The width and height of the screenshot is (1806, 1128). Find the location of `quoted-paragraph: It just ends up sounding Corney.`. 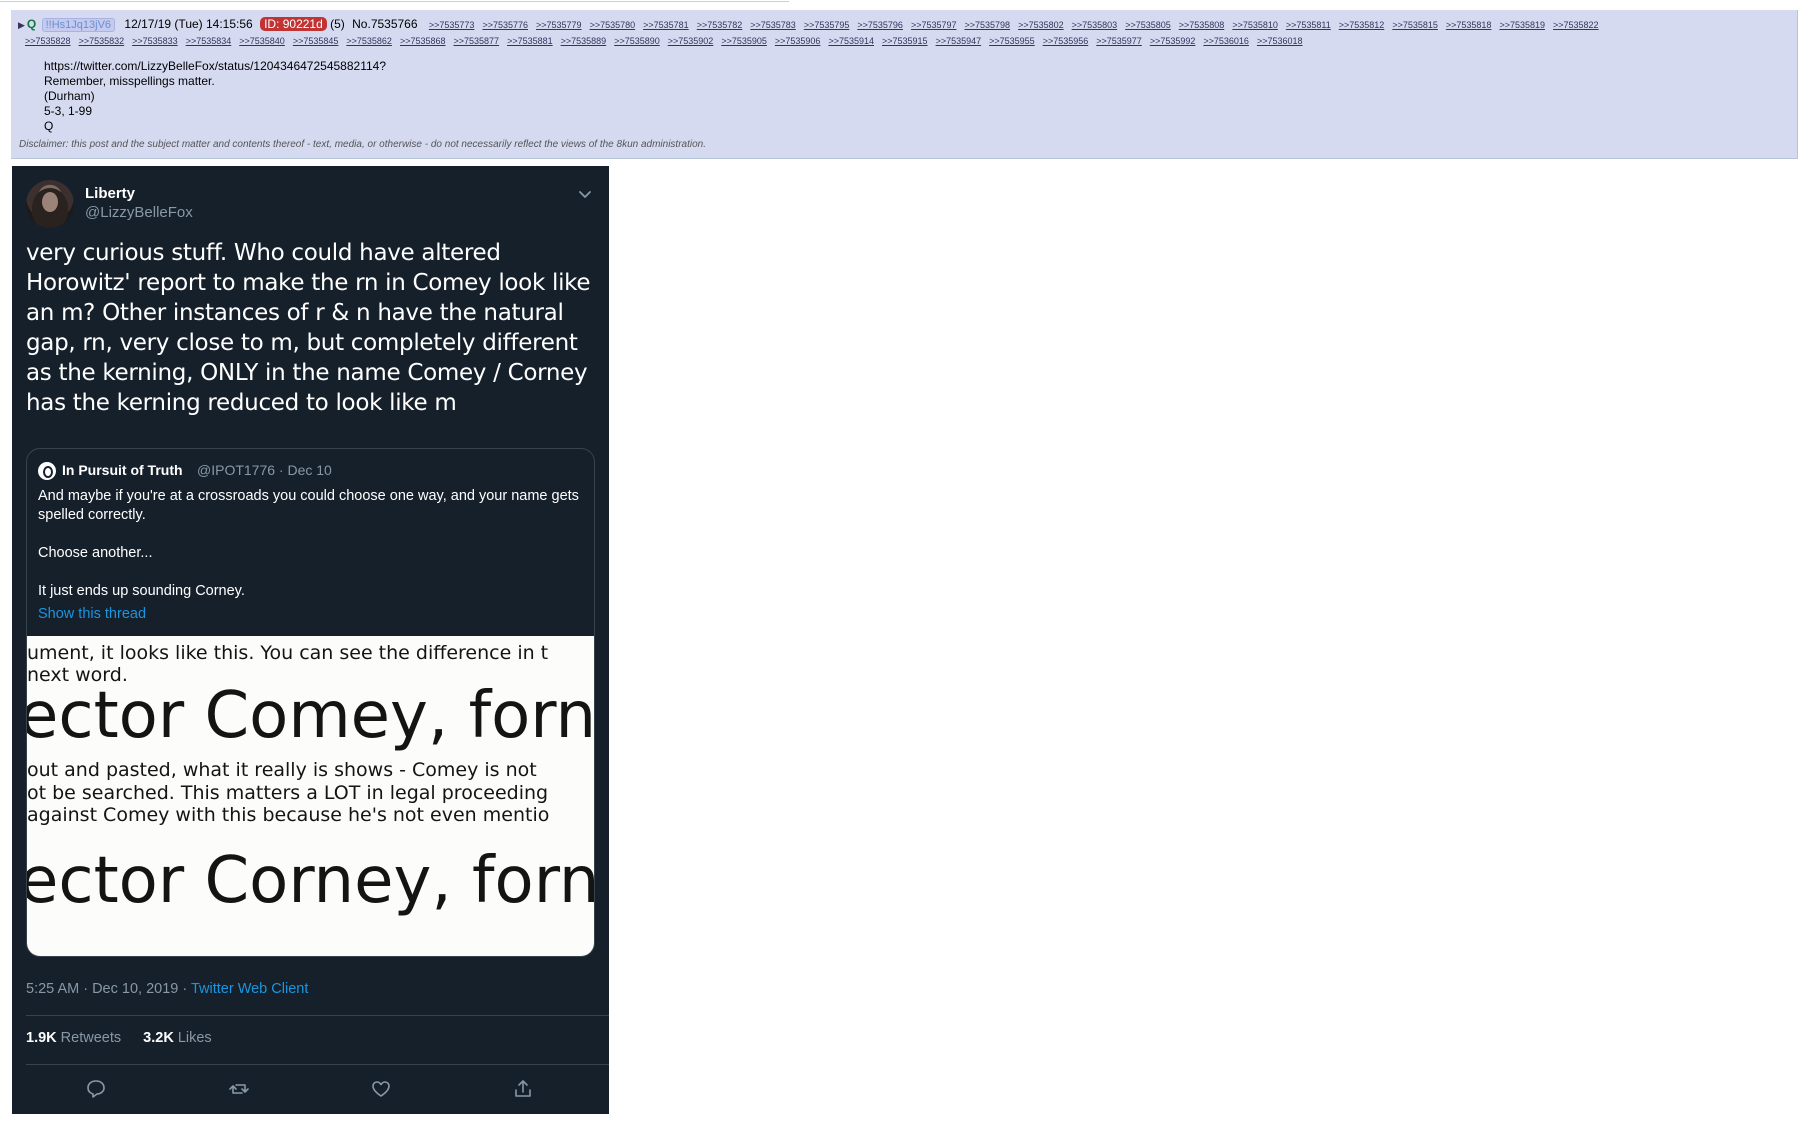

quoted-paragraph: It just ends up sounding Corney. is located at coordinates (141, 591).